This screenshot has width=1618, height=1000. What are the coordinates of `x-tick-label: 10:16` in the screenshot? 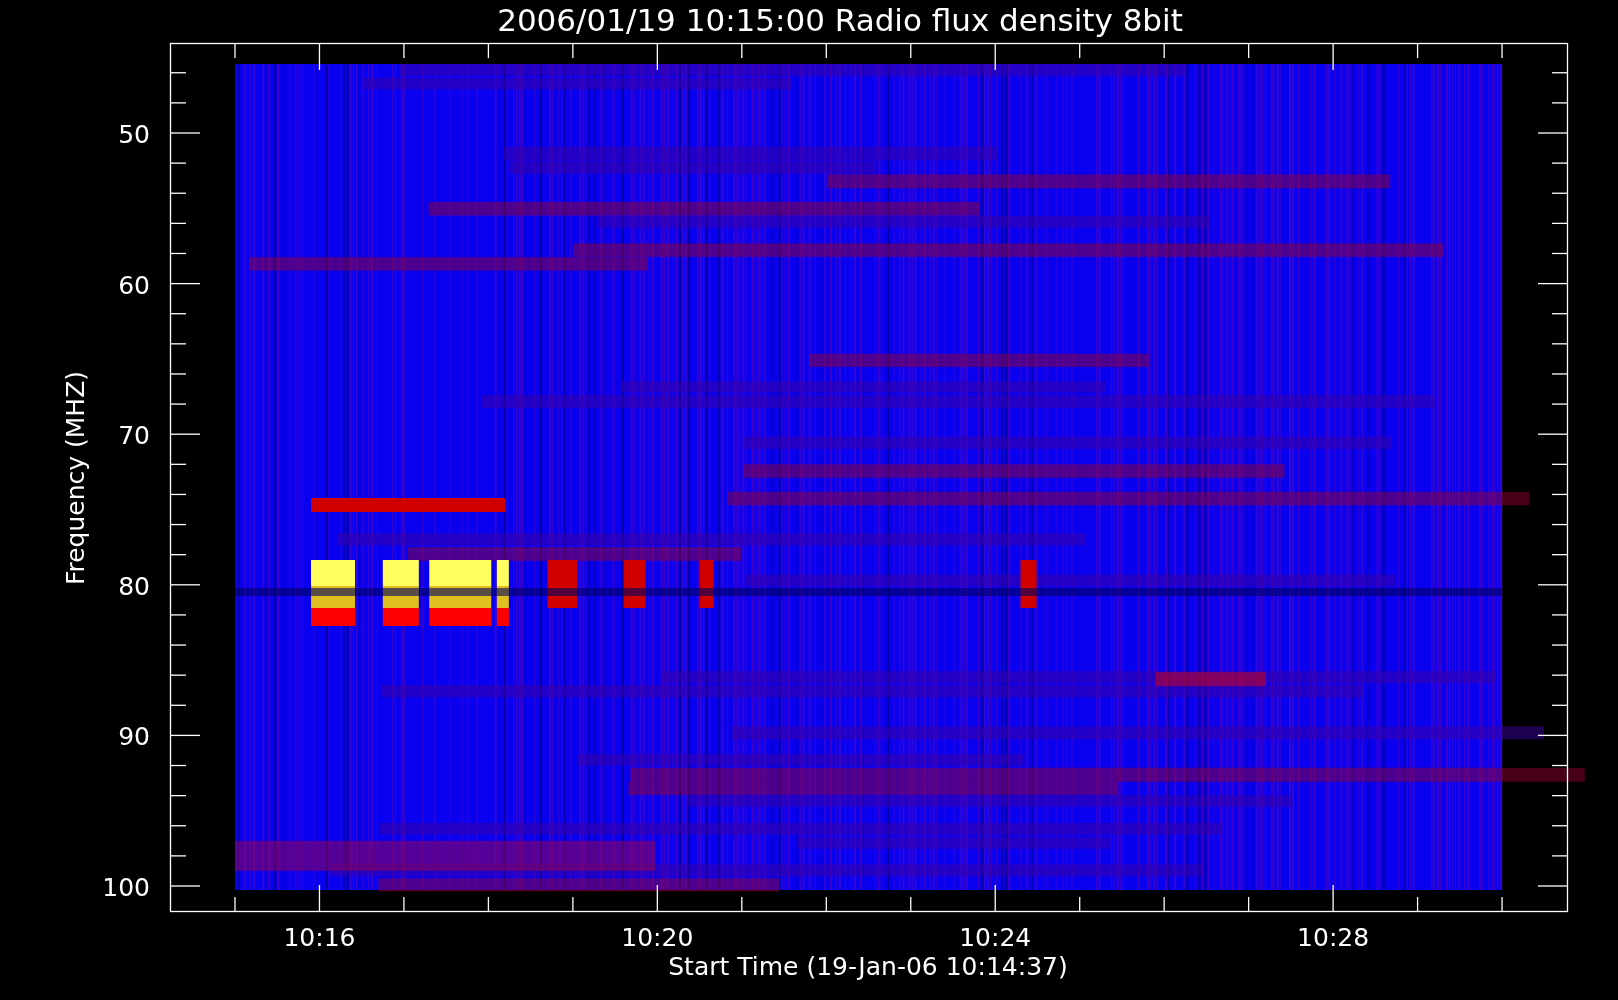 It's located at (319, 937).